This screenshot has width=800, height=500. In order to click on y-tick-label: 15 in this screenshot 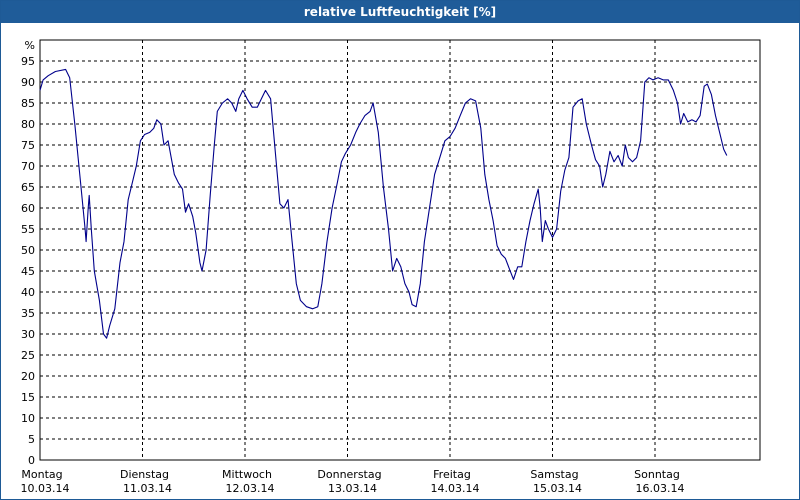, I will do `click(28, 397)`.